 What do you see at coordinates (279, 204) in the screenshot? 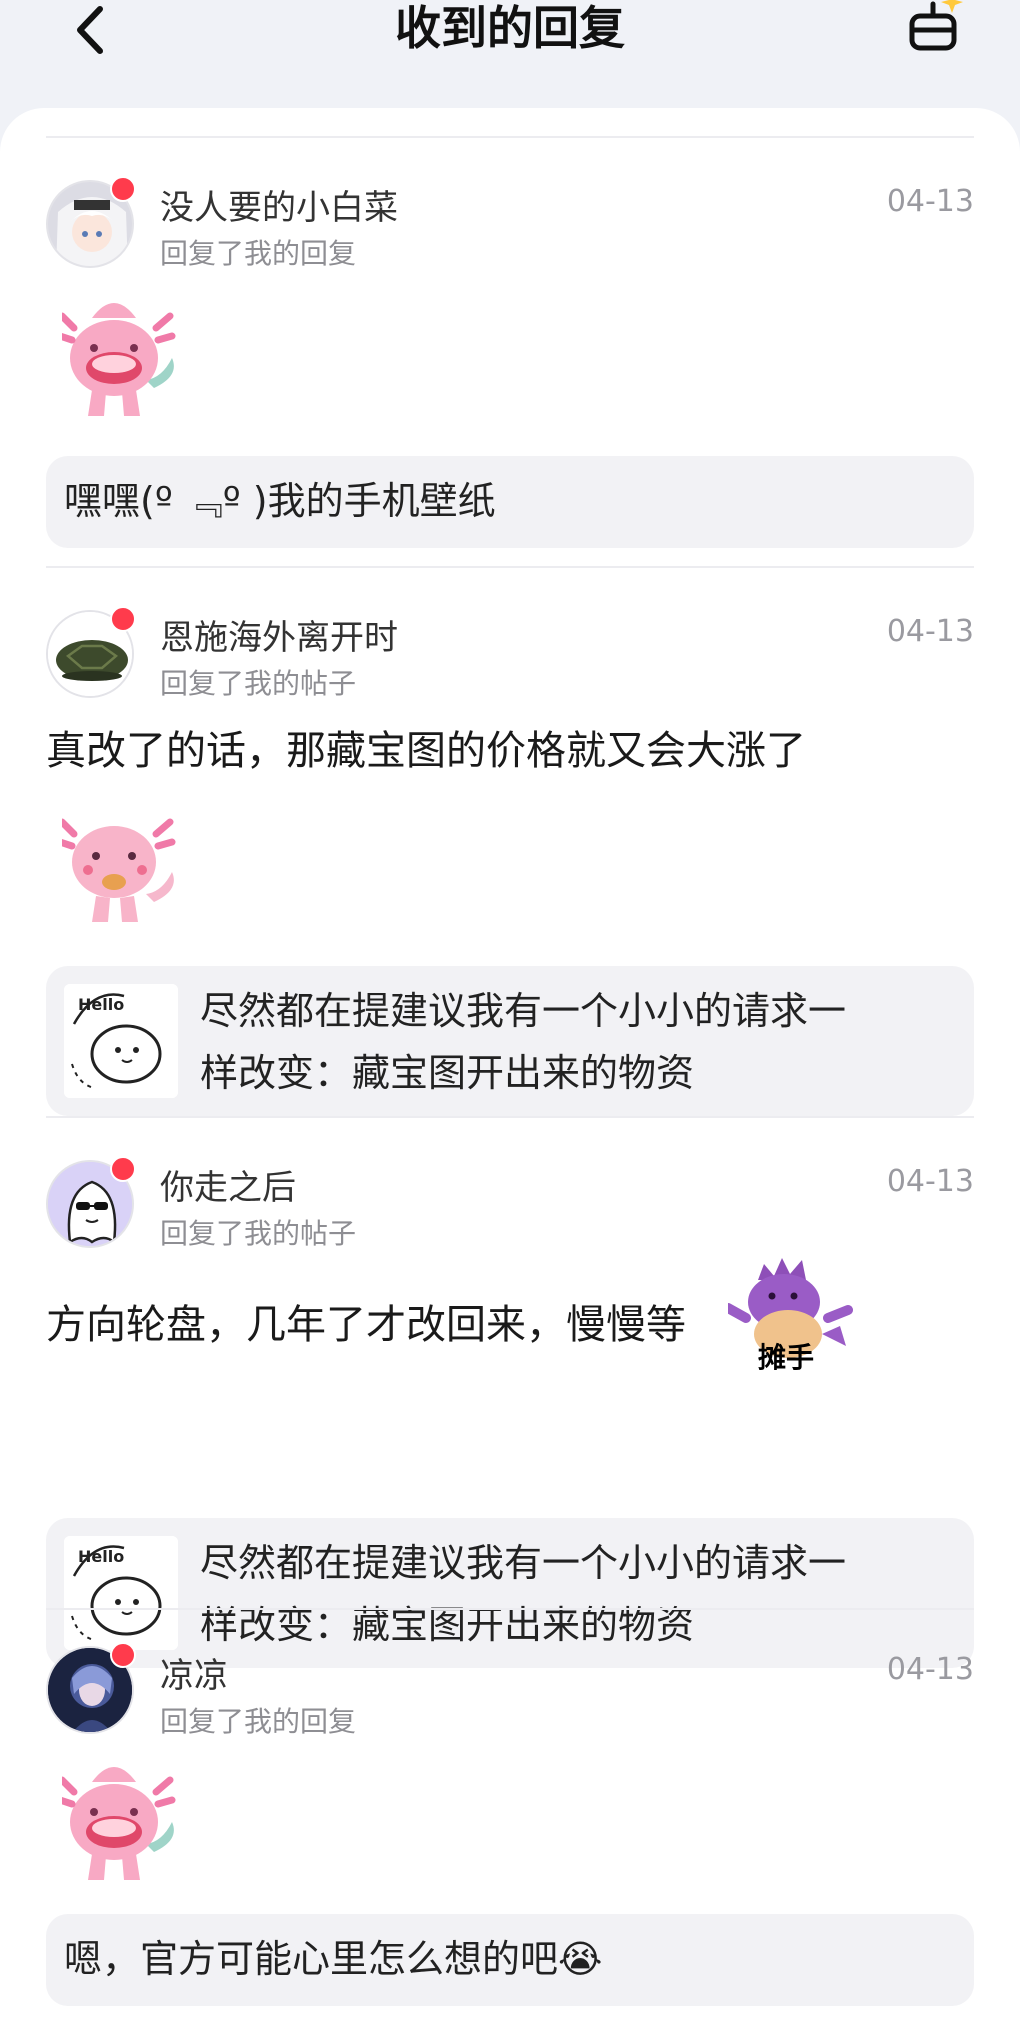
I see `username: 没人要的小白菜` at bounding box center [279, 204].